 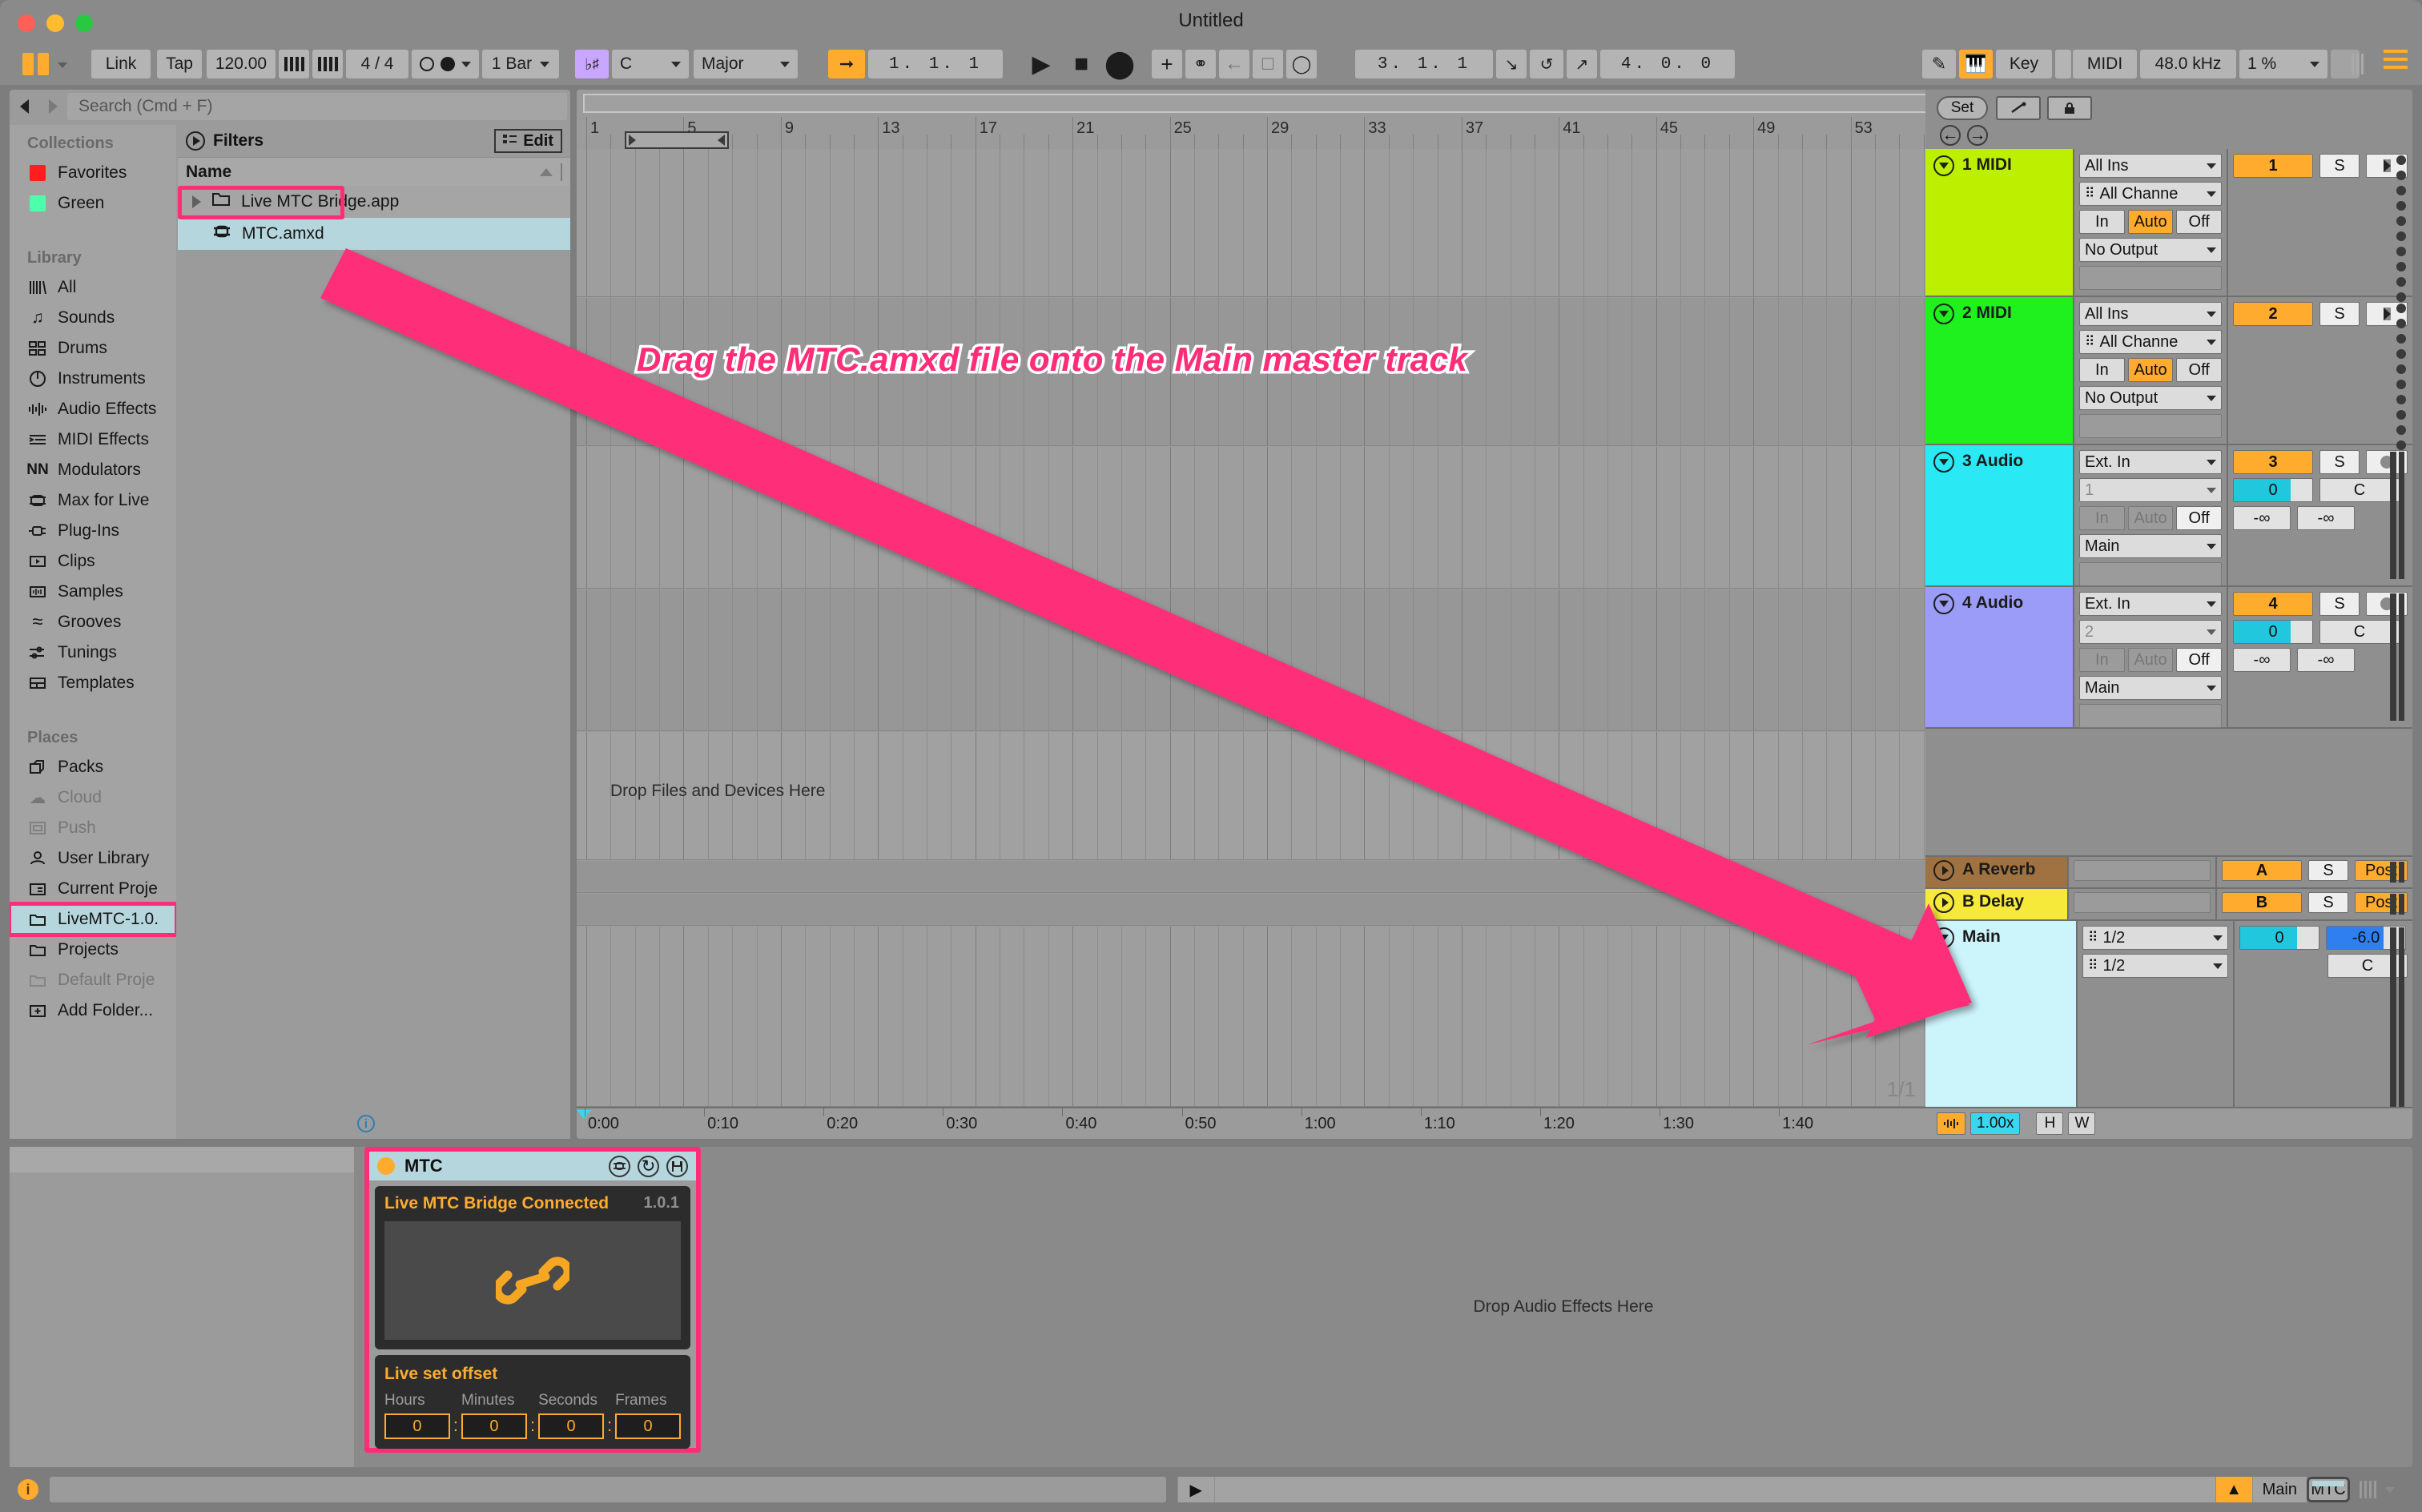 I want to click on input-type-selector: Ext. In, so click(x=2151, y=604).